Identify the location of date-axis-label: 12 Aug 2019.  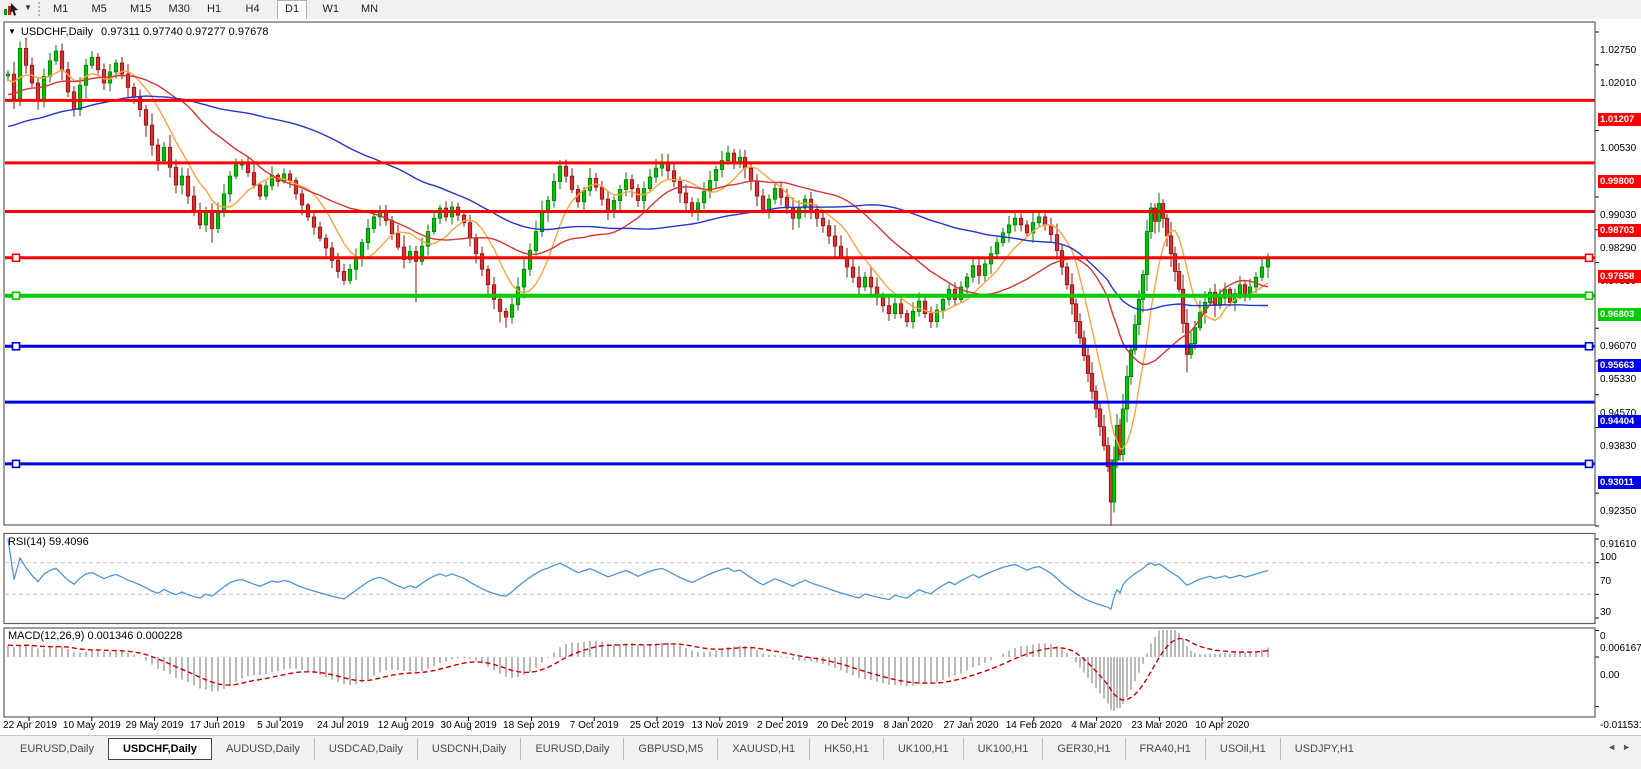
(405, 725).